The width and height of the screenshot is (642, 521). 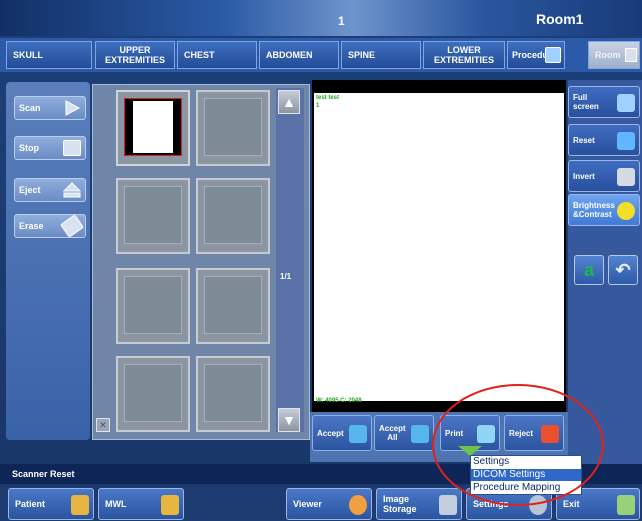 I want to click on scan-button: Scan, so click(x=50, y=108).